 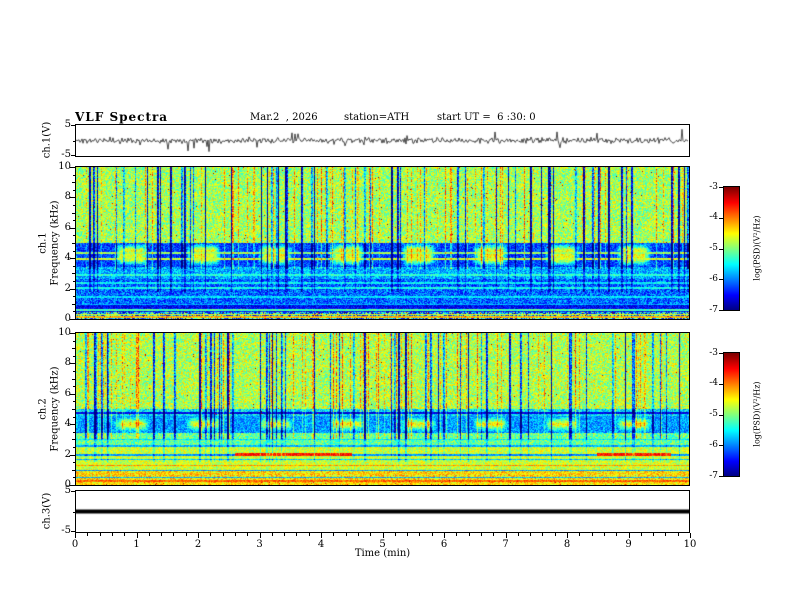 I want to click on ch2-frequency-axis-label-line2: Frequency (kHz), so click(x=54, y=409).